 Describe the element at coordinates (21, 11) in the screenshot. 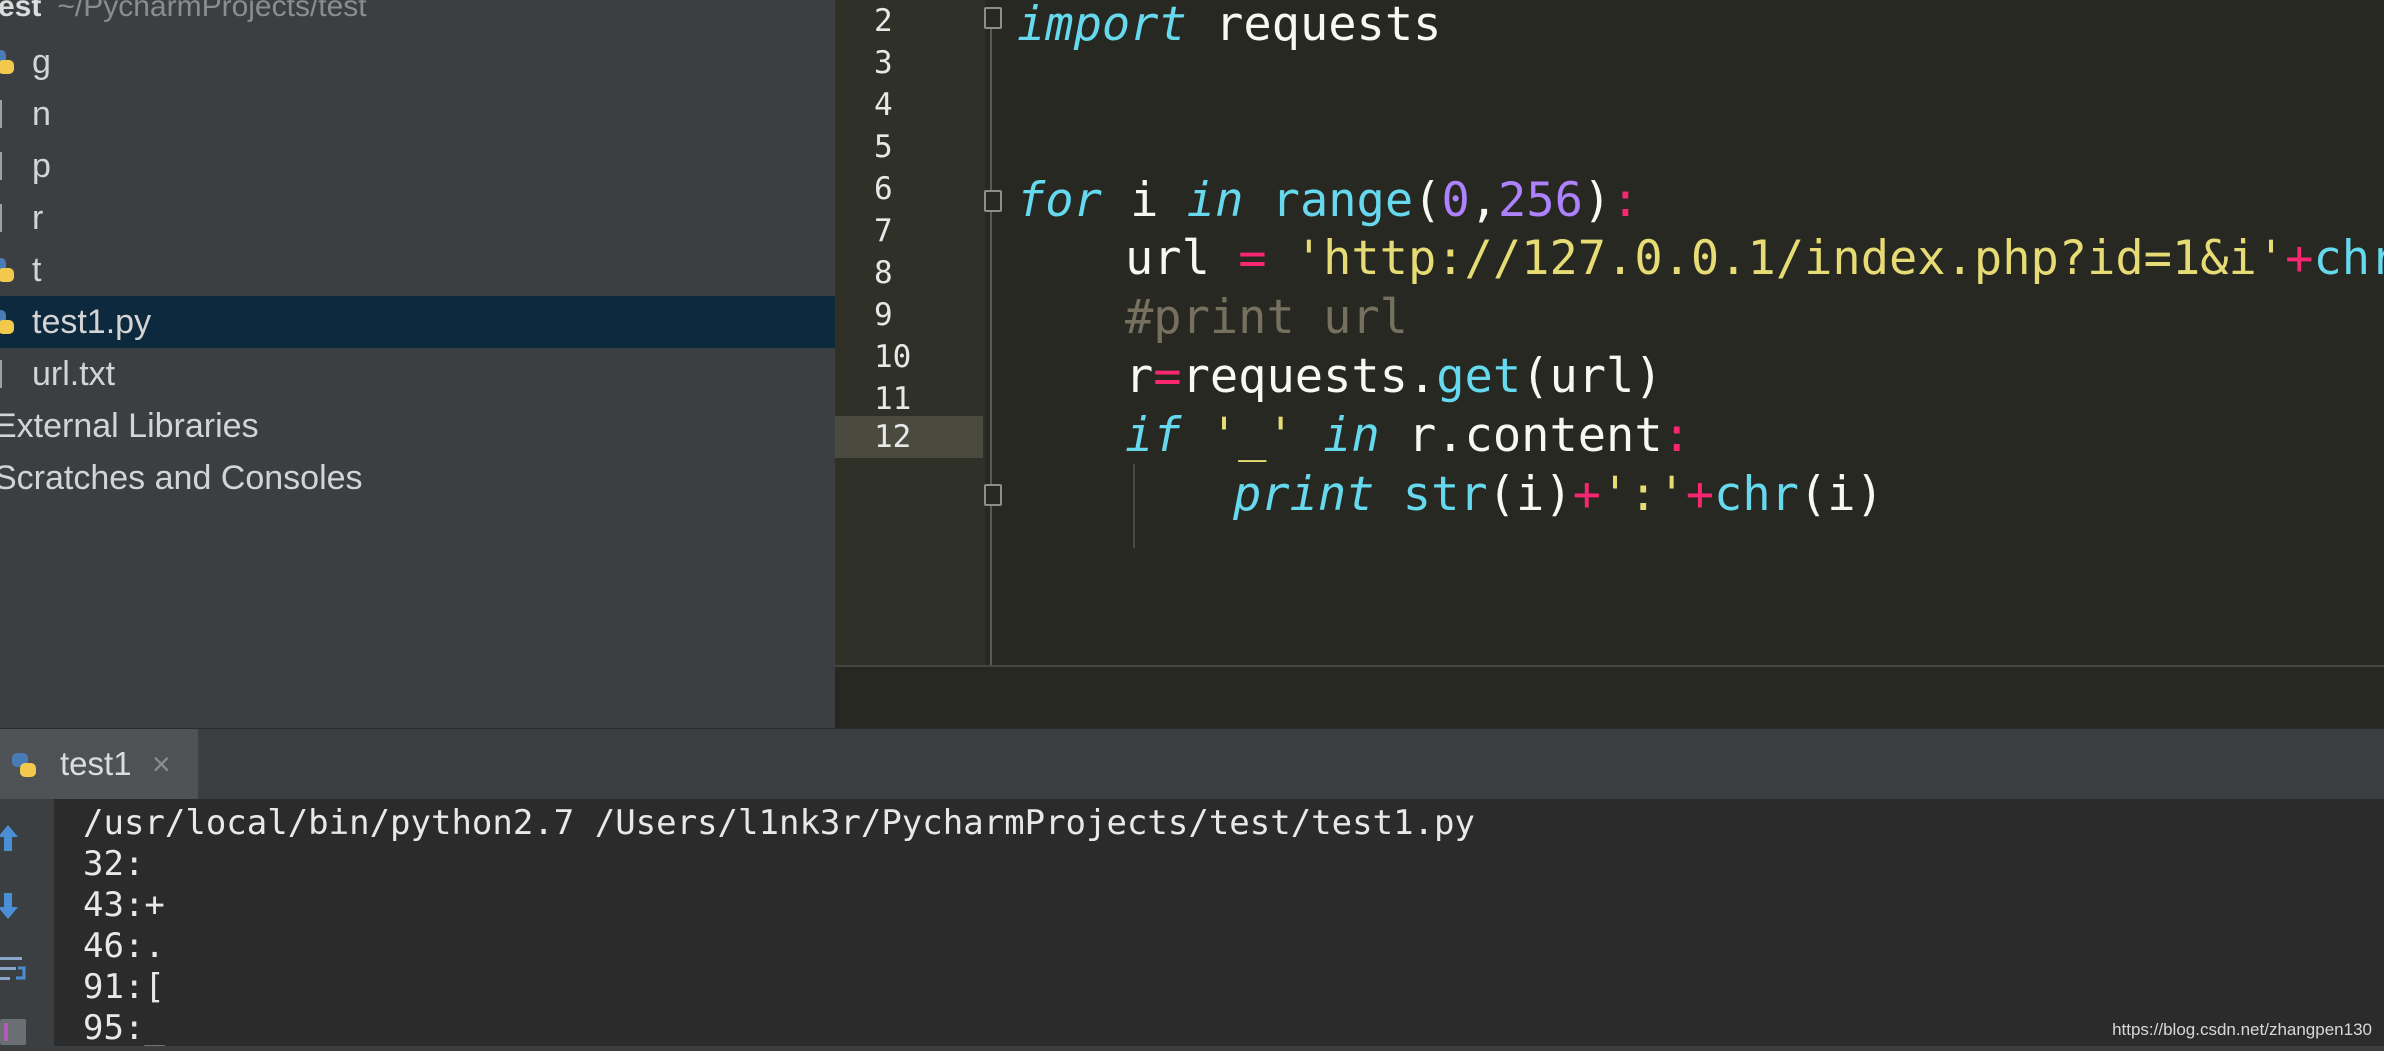

I see `project-root-name: test` at that location.